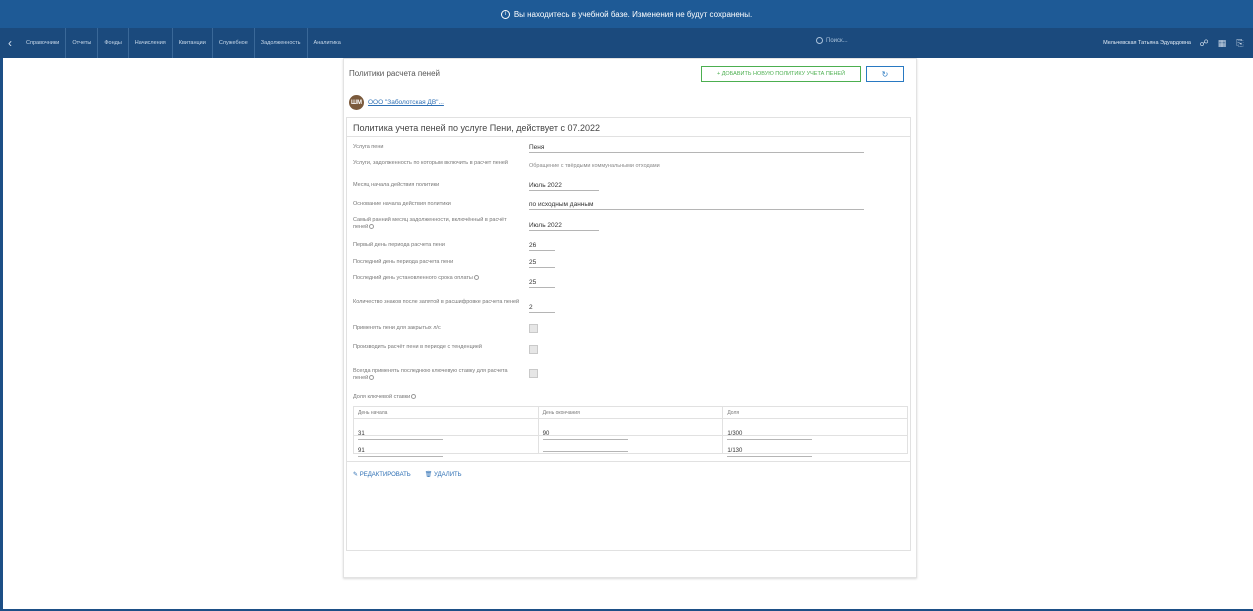  Describe the element at coordinates (1204, 43) in the screenshot. I see `users-icon: ☍` at that location.